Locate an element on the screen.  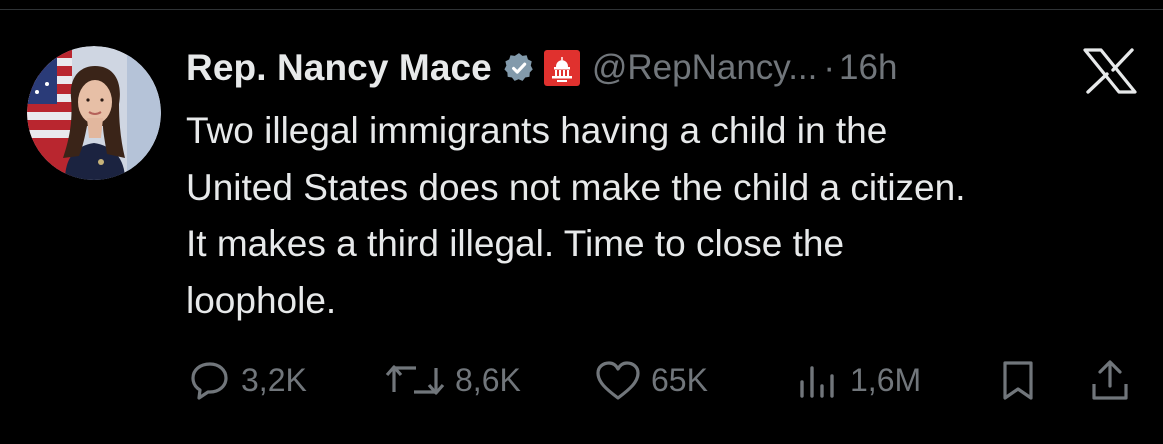
reply-count: 3,2K is located at coordinates (274, 379).